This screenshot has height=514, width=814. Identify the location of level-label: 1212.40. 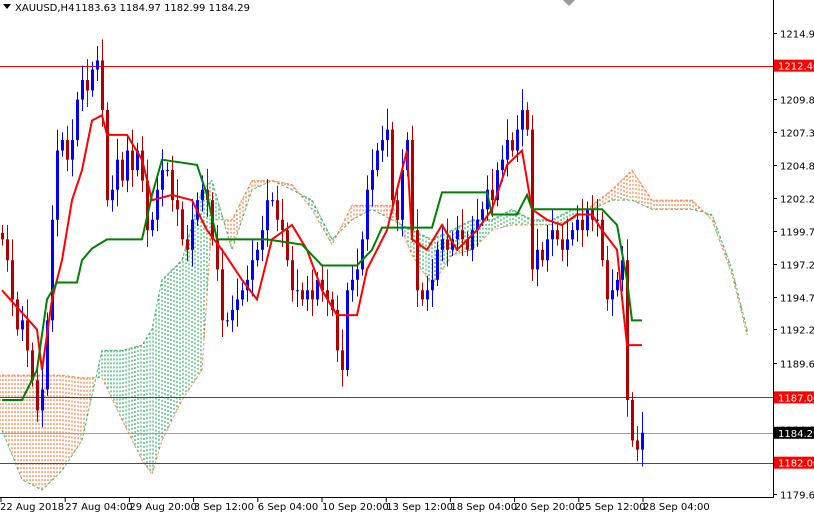
(796, 67).